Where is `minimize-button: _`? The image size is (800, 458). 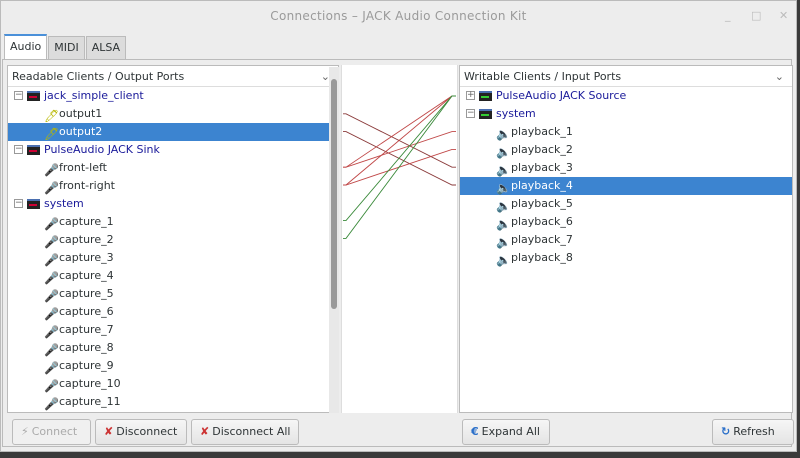
minimize-button: _ is located at coordinates (728, 15).